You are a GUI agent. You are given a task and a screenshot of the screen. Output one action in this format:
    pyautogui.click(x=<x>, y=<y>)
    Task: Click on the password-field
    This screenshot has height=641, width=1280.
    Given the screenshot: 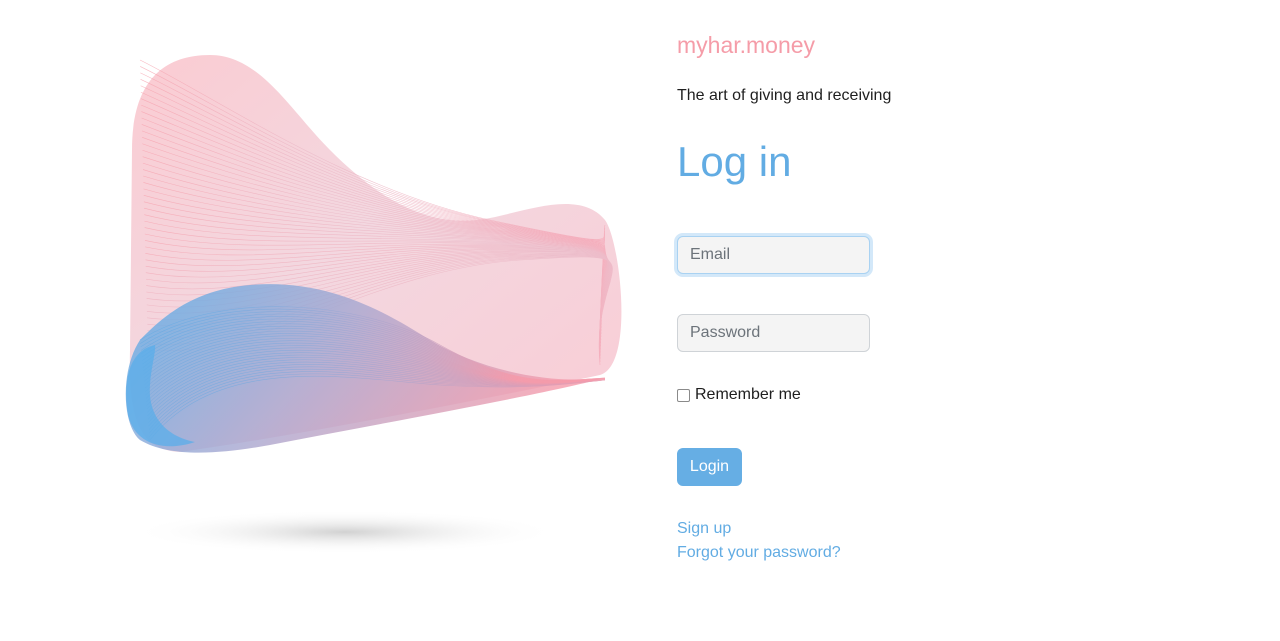 What is the action you would take?
    pyautogui.click(x=773, y=333)
    